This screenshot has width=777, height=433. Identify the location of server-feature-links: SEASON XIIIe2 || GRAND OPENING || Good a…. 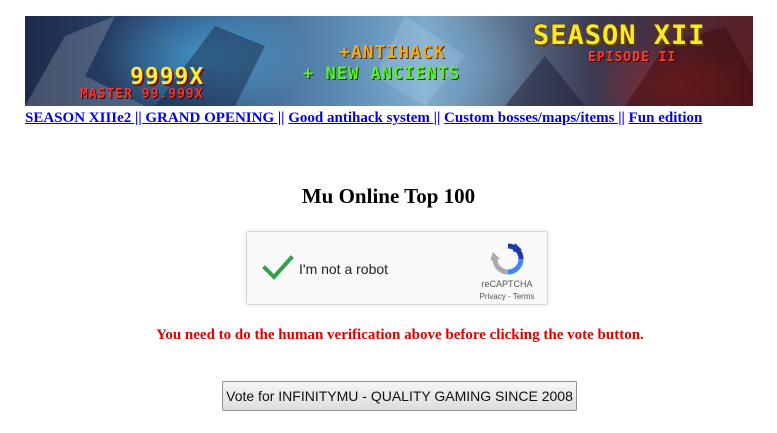
(397, 118).